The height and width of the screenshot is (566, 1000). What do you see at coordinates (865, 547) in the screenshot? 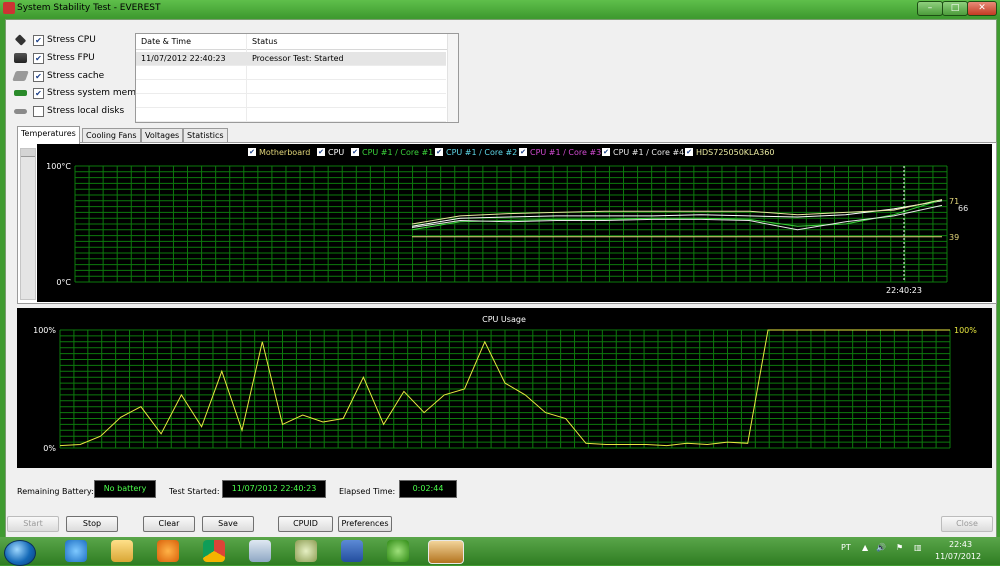
I see `show-hidden-icons-icon: ▲` at bounding box center [865, 547].